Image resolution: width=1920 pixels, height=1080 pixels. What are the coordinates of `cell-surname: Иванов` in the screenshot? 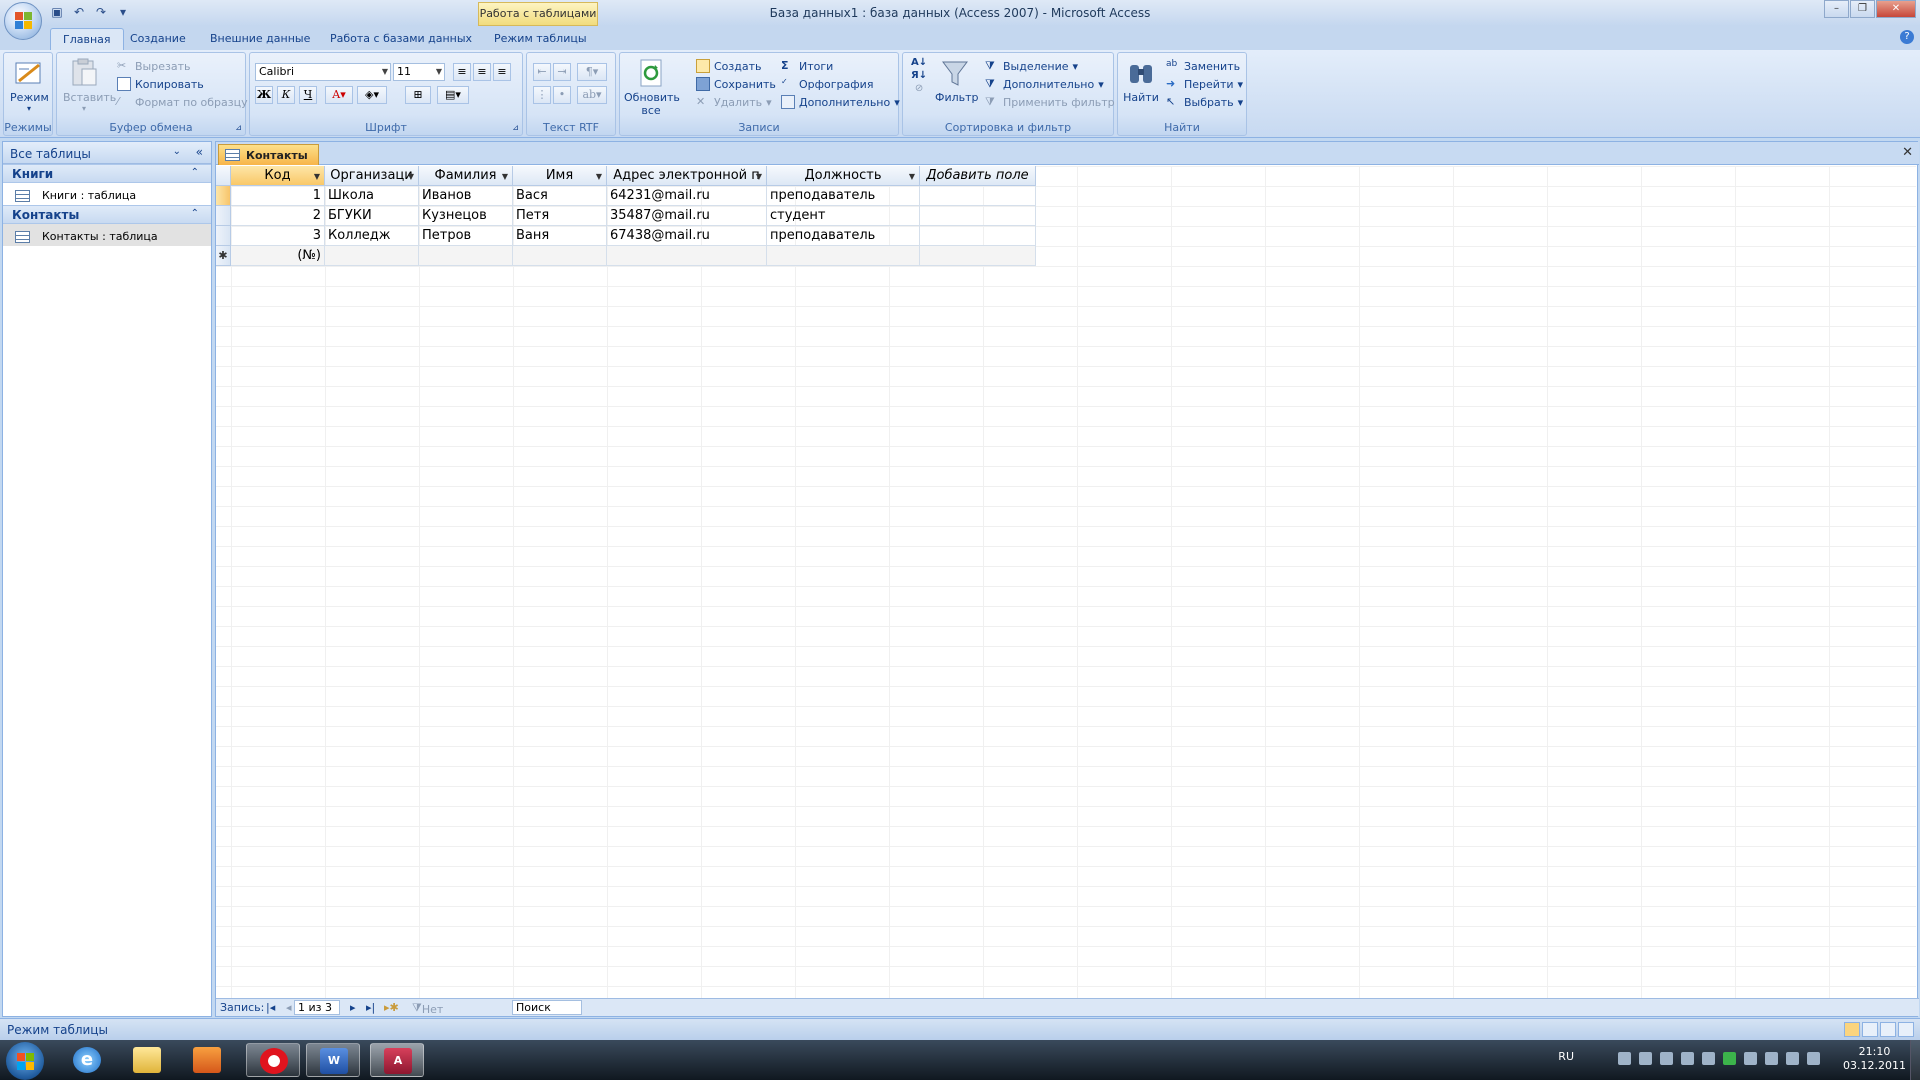 It's located at (466, 196).